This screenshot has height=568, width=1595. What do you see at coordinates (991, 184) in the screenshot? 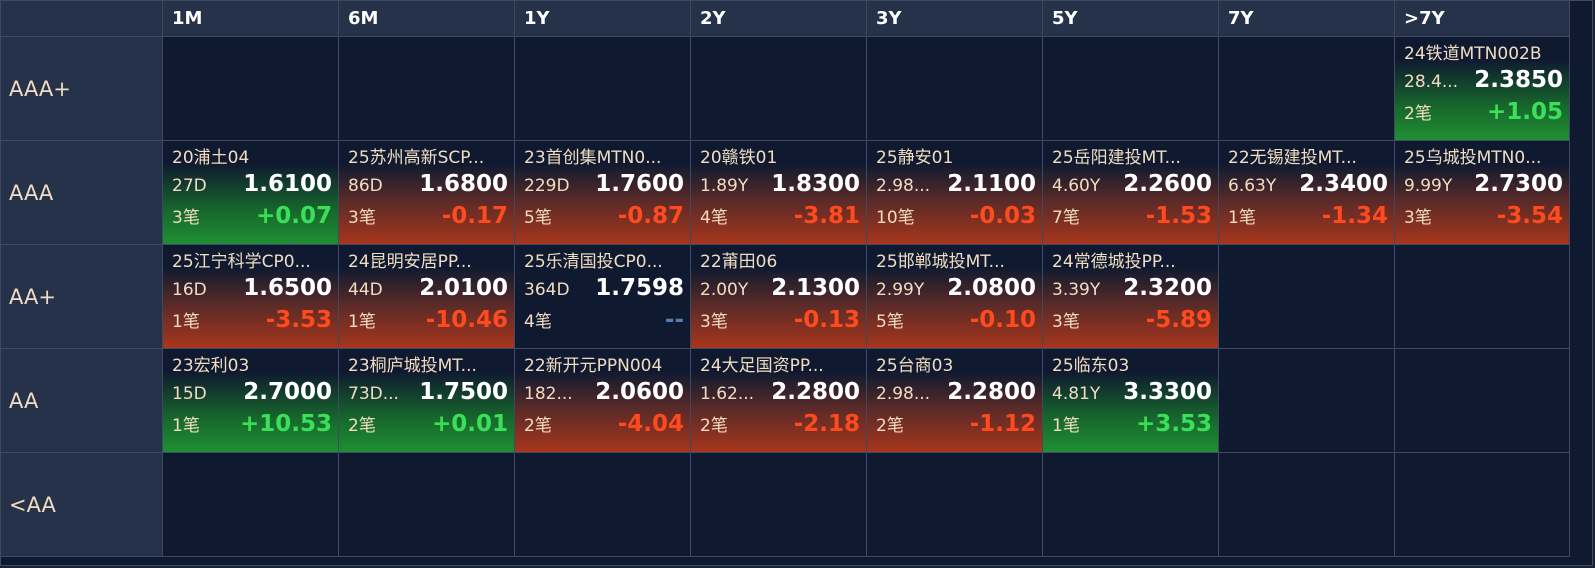
I see `trade-yield: 2.1100` at bounding box center [991, 184].